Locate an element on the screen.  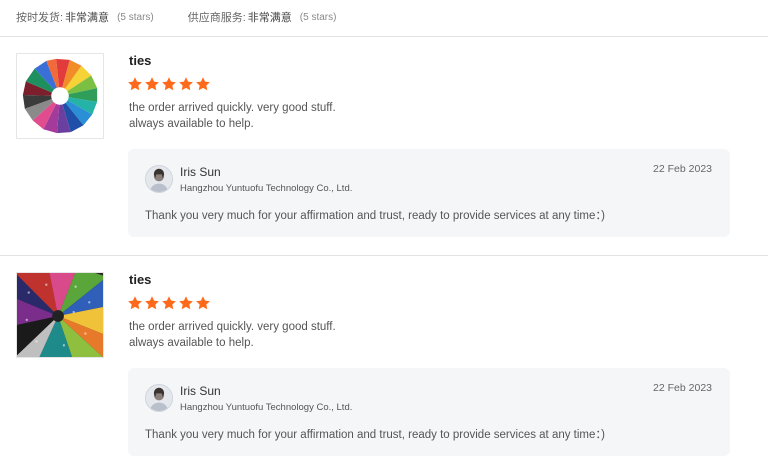
rating-label: 供应商服务: is located at coordinates (216, 18).